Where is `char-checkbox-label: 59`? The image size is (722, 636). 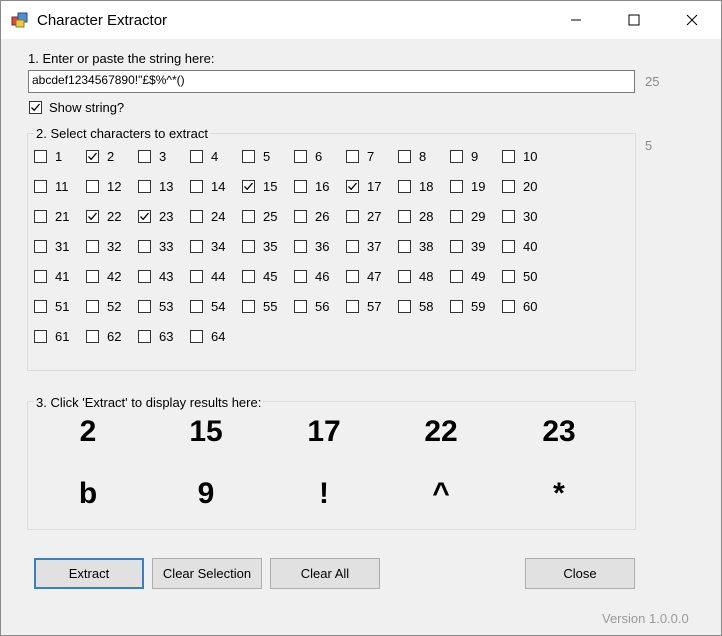 char-checkbox-label: 59 is located at coordinates (478, 306).